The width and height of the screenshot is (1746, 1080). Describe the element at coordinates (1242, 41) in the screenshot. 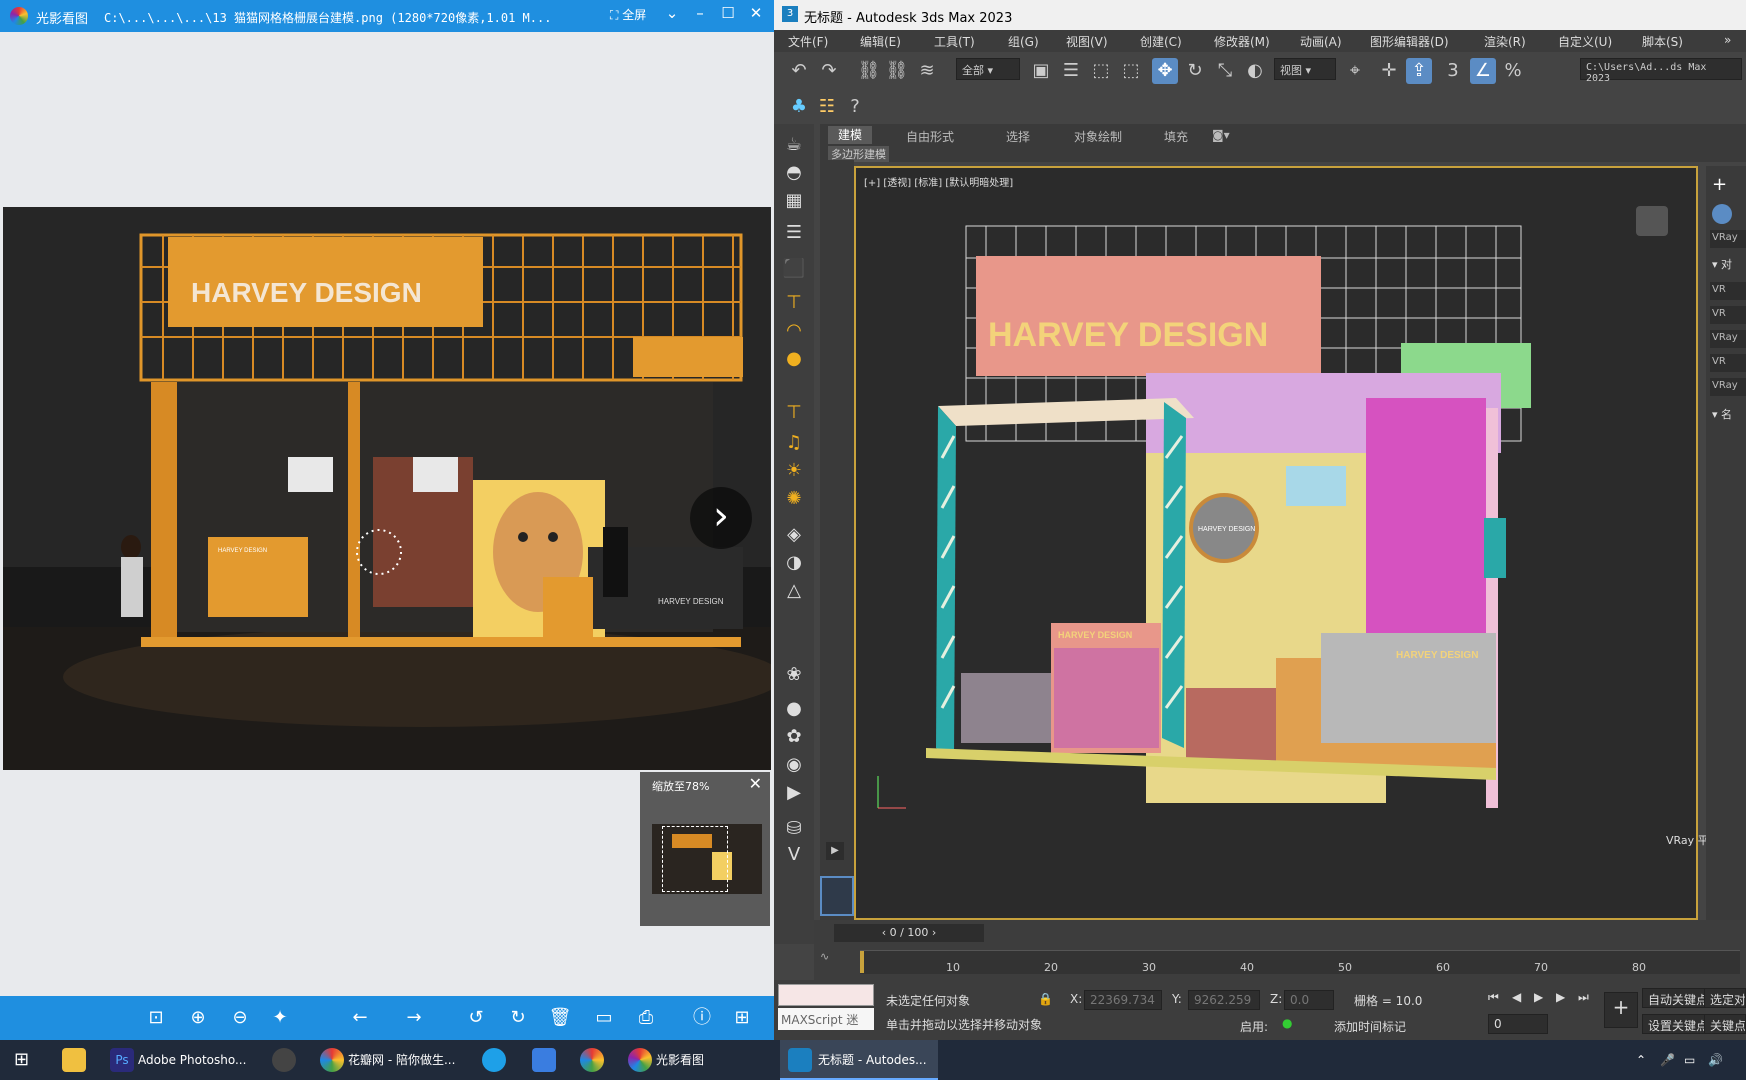

I see `menu-modifiers: 修改器(M)` at that location.